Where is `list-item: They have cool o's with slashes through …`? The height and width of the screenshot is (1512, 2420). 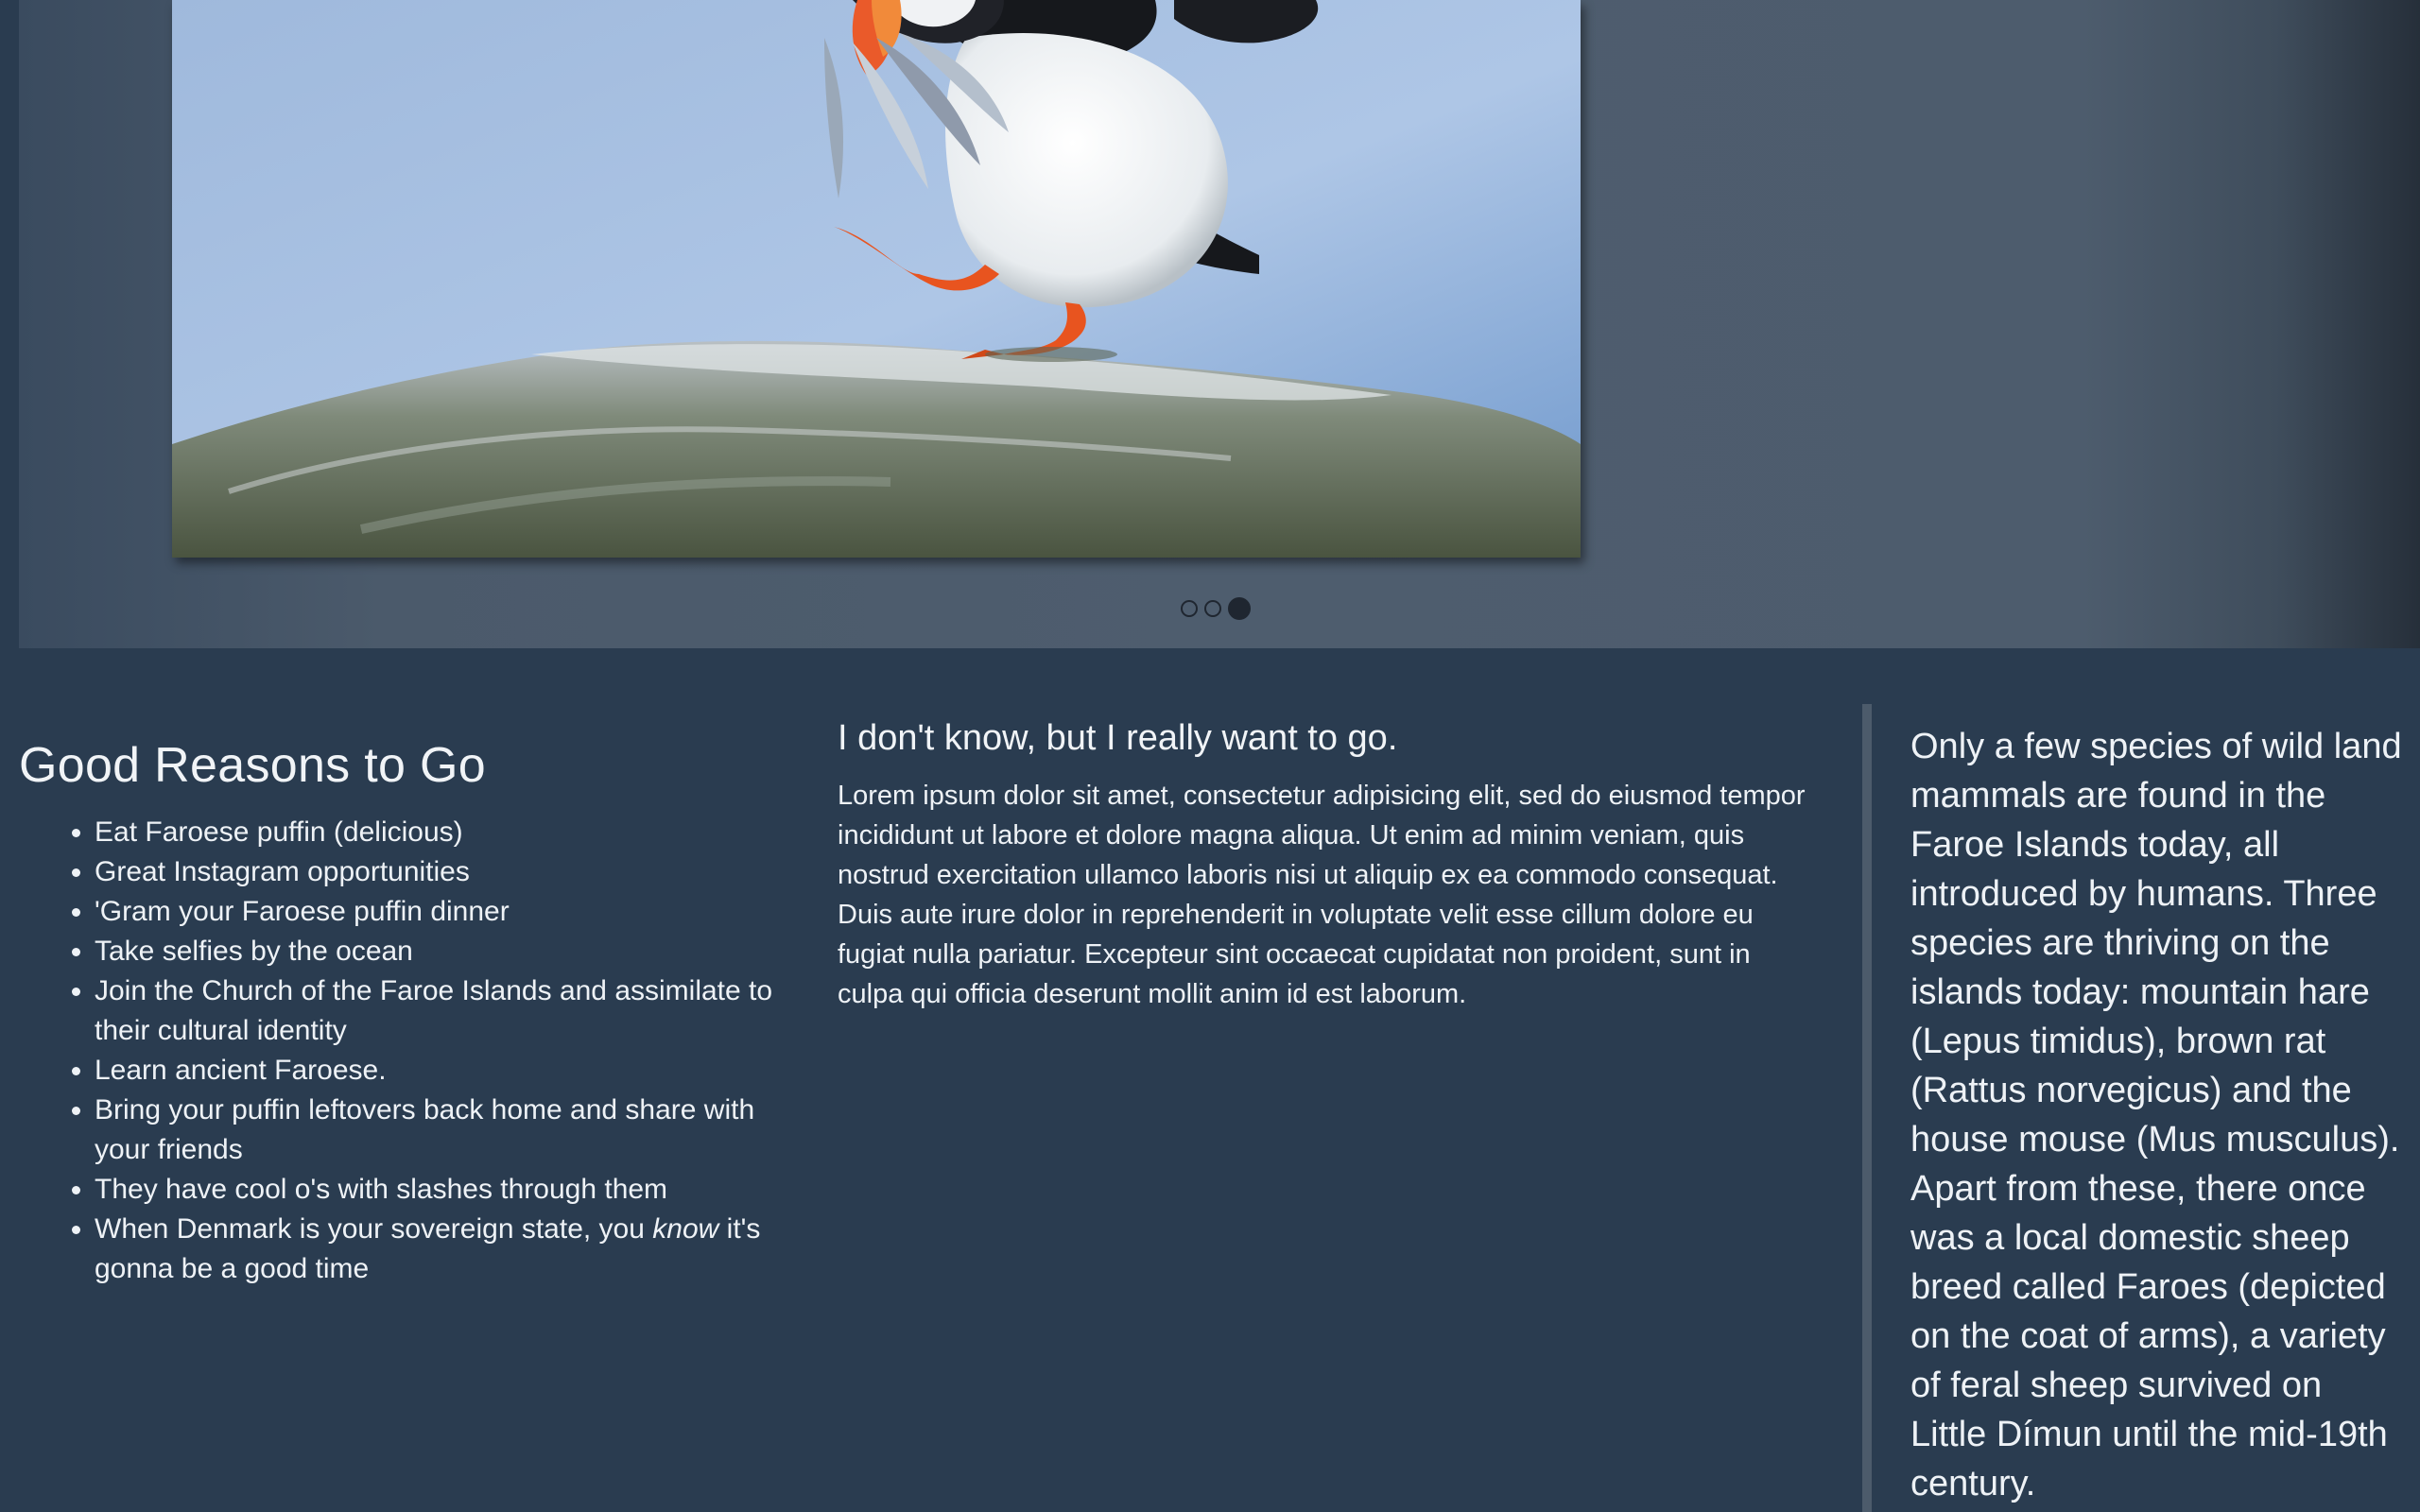
list-item: They have cool o's with slashes through … is located at coordinates (435, 1190).